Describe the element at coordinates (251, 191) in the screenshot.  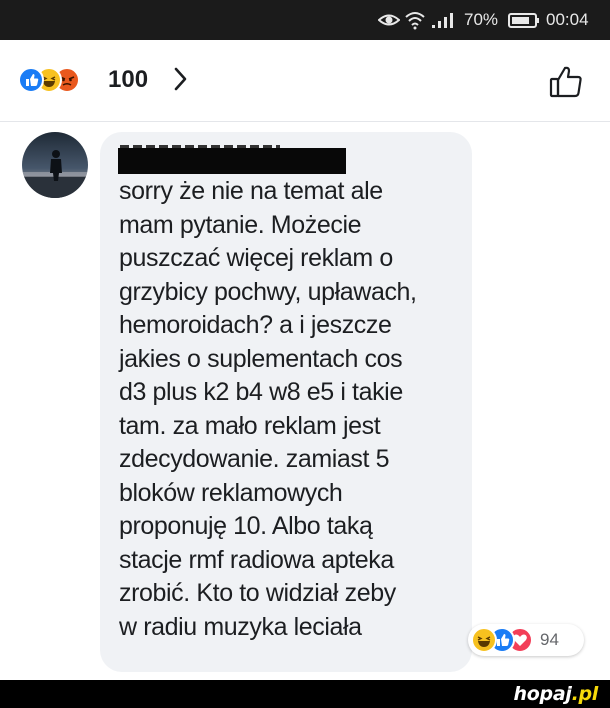
I see `comment-line: sorry że nie na temat ale` at that location.